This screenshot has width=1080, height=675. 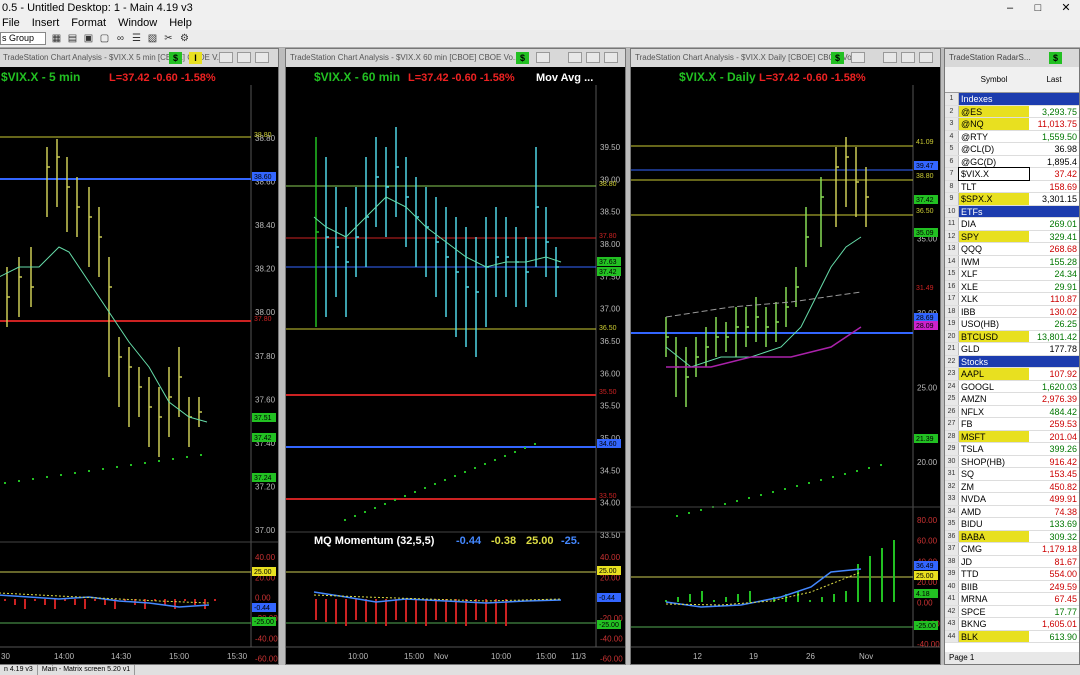 What do you see at coordinates (1012, 486) in the screenshot?
I see `radar-row: 32 ZM 450.82` at bounding box center [1012, 486].